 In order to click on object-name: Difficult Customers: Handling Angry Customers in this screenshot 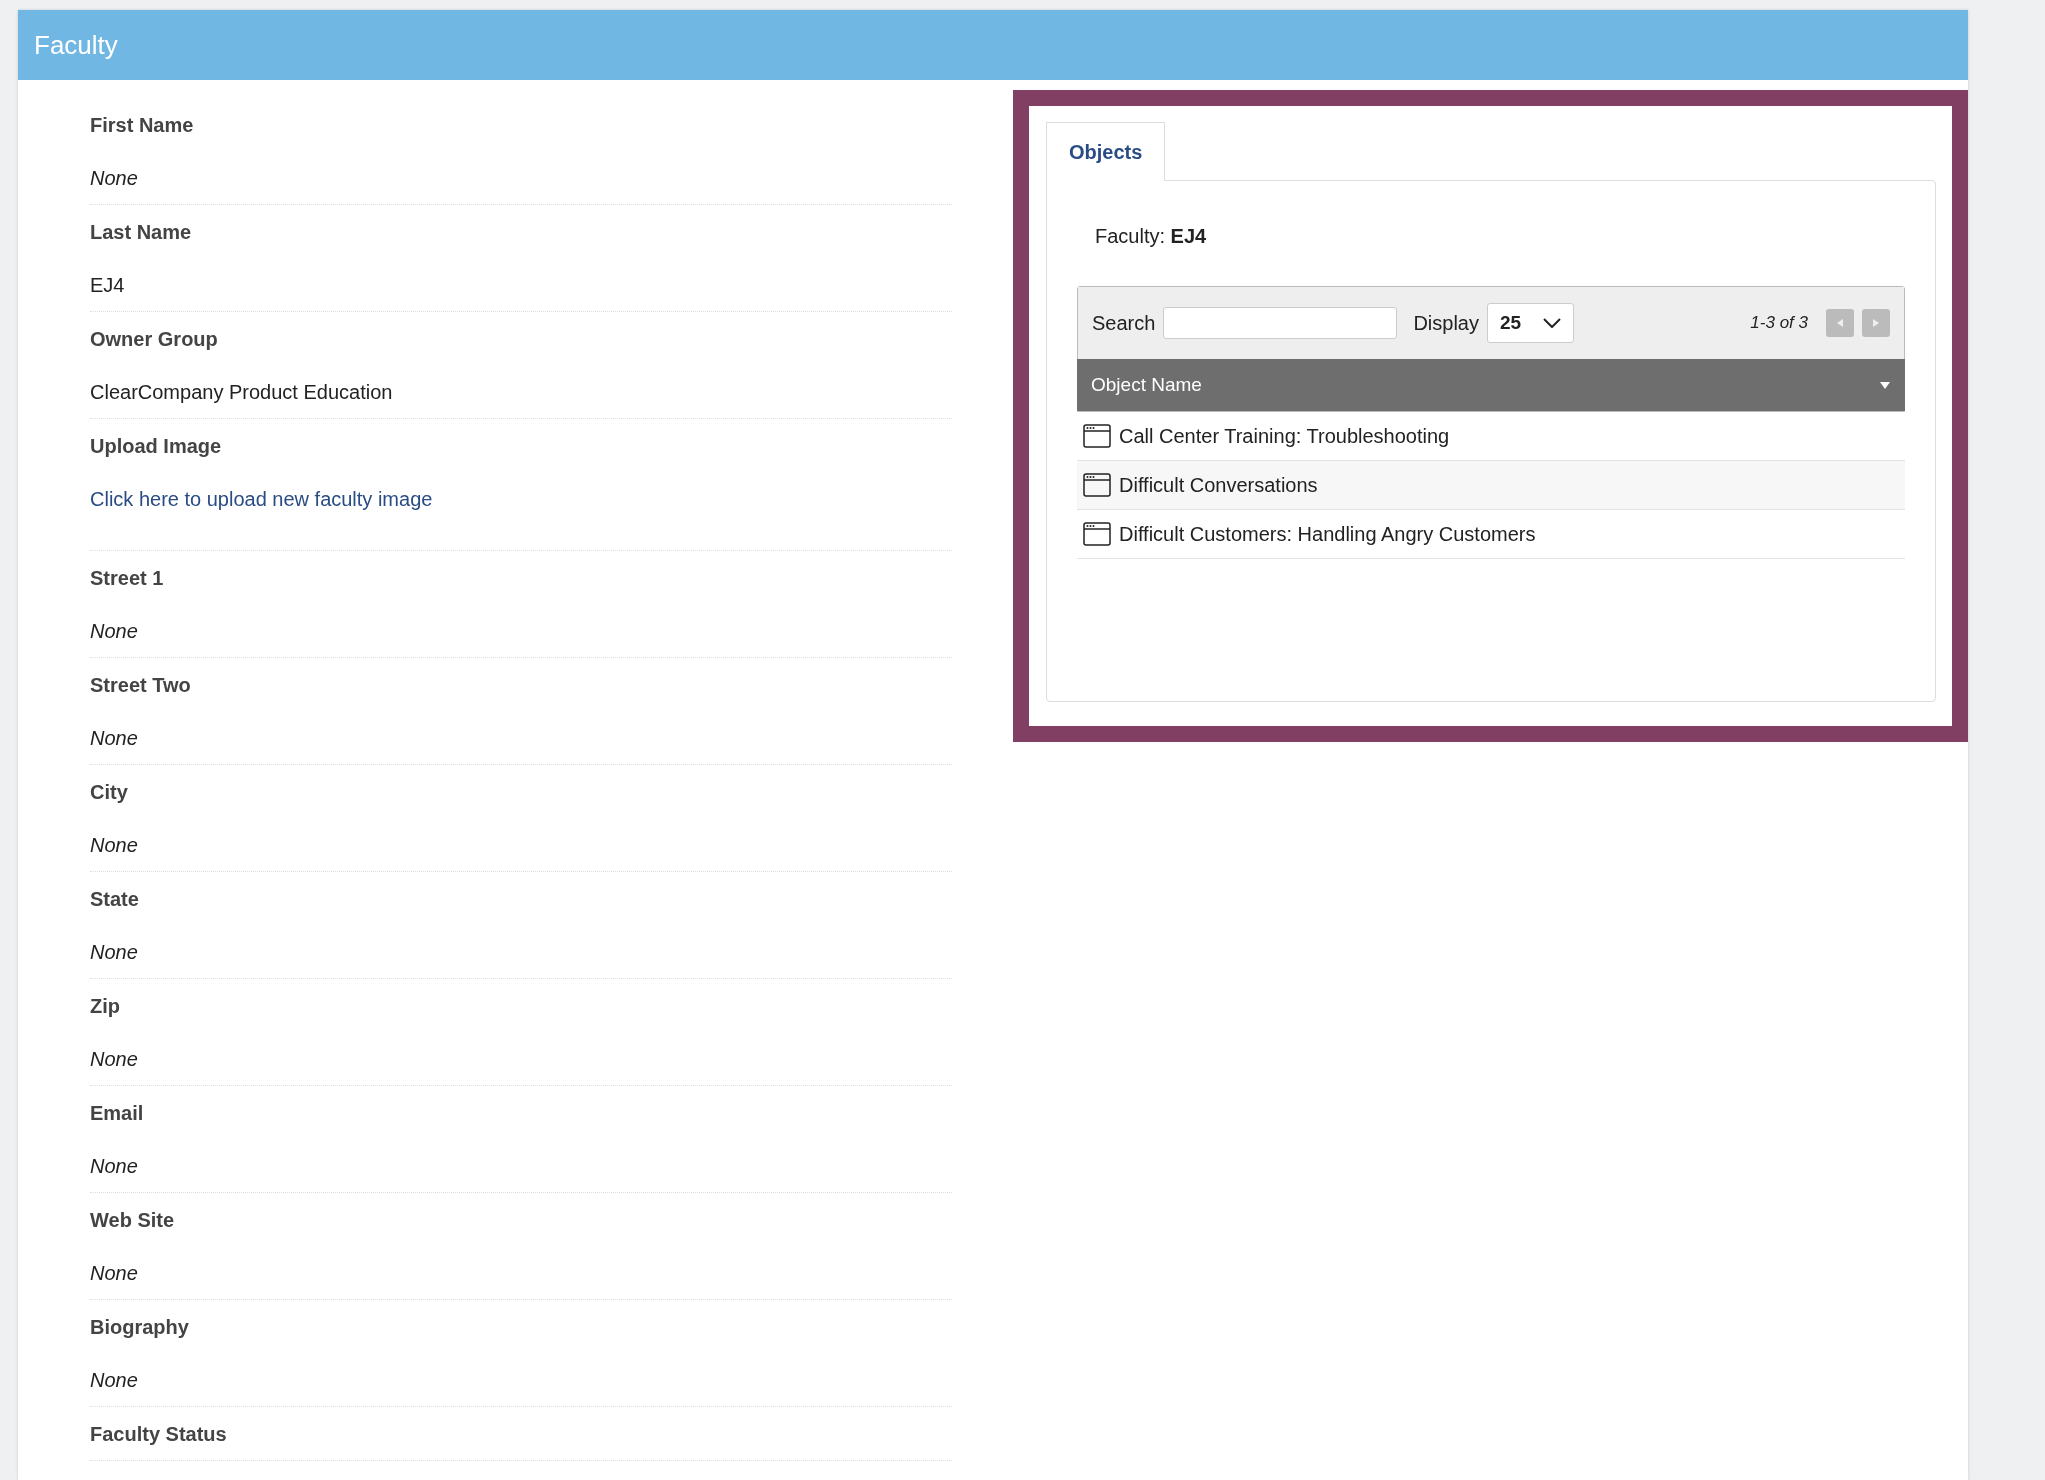, I will do `click(1327, 534)`.